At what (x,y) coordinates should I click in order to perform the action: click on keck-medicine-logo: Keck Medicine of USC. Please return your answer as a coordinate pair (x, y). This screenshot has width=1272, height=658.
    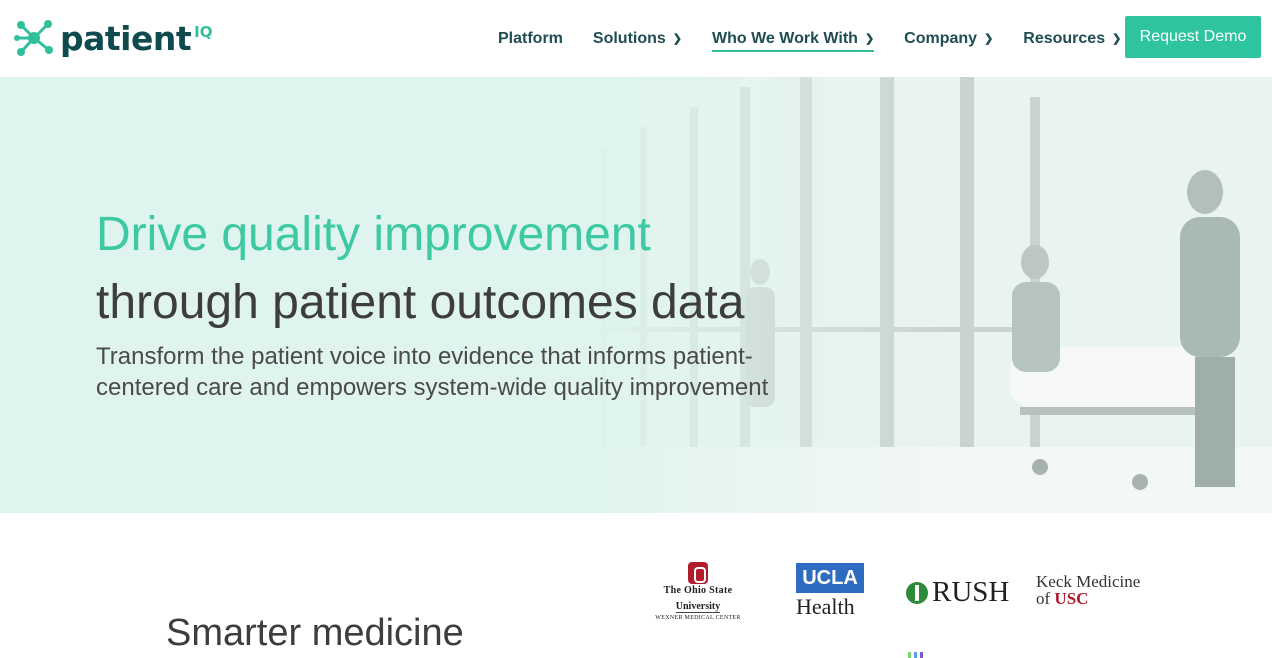
    Looking at the image, I should click on (1088, 590).